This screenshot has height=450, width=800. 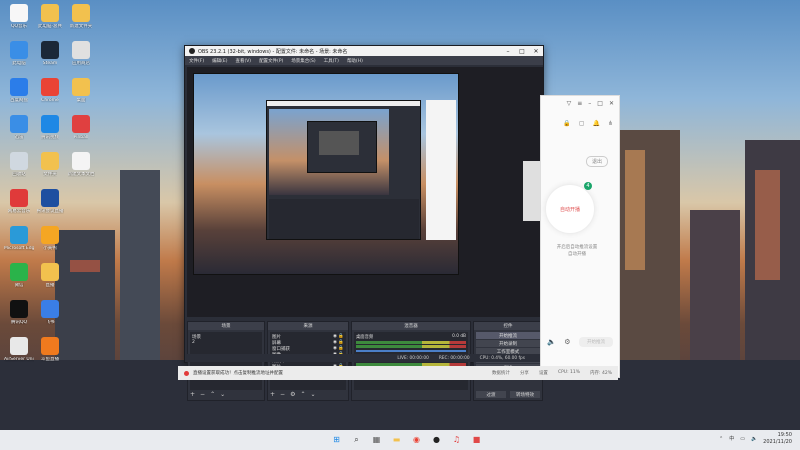 I want to click on notification-text: 直播设置获取成功！点击复制推流地址并配置, so click(x=238, y=373).